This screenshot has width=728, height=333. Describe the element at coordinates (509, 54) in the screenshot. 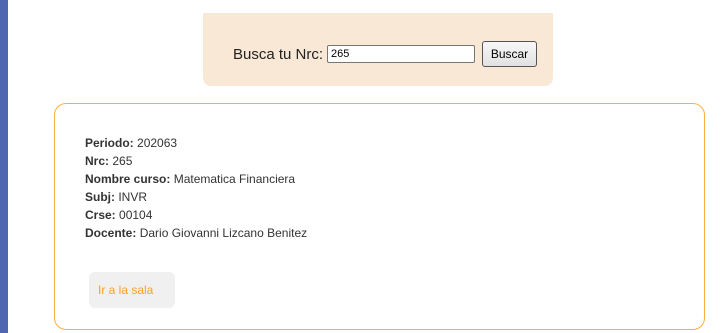

I see `search-button: Buscar` at that location.